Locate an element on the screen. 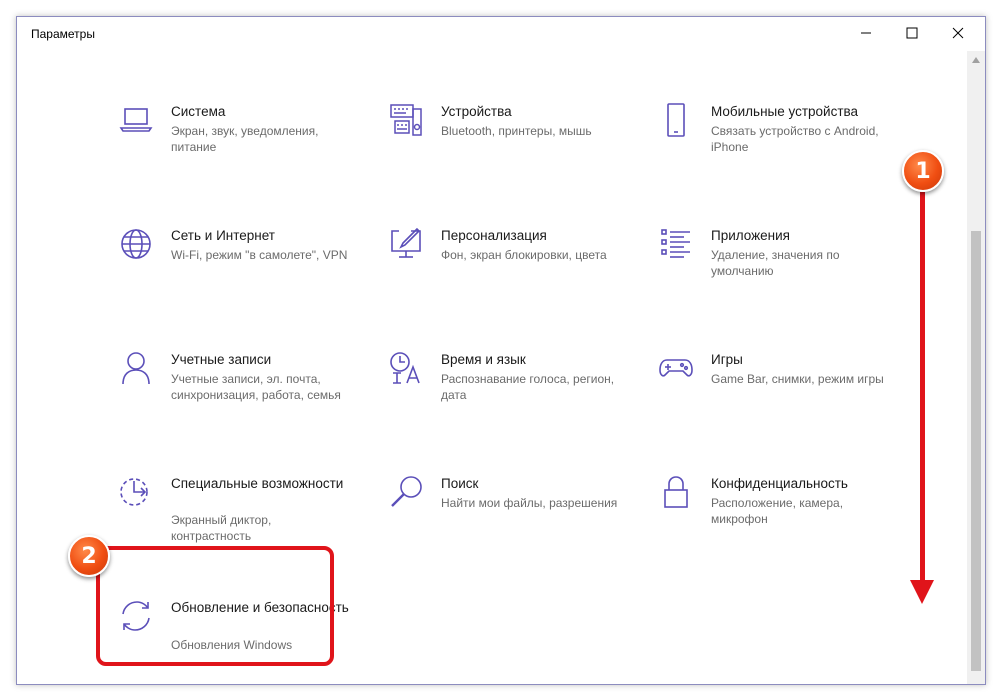  tile-name: Устройства is located at coordinates (476, 111).